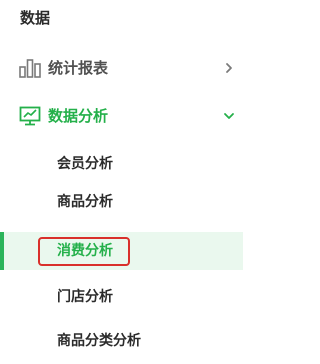  Describe the element at coordinates (121, 164) in the screenshot. I see `submenu-item-member-analysis: 会员分析` at that location.